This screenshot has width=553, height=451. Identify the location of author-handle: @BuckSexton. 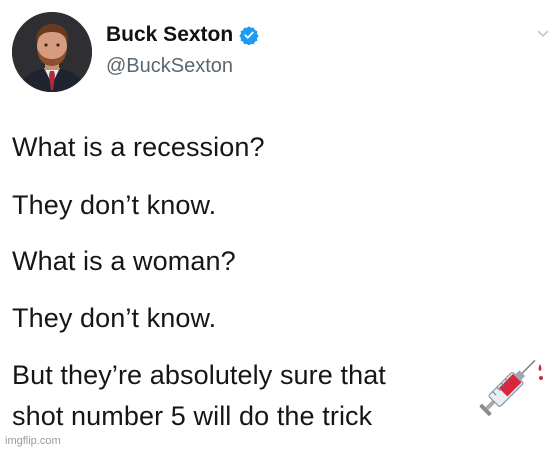
(169, 66).